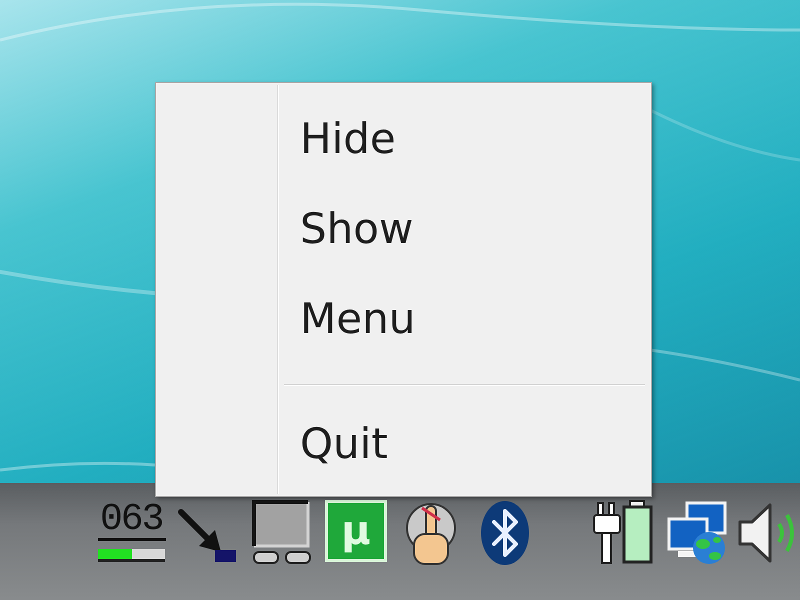 This screenshot has width=800, height=600. What do you see at coordinates (471, 138) in the screenshot?
I see `menu-item: Hide` at bounding box center [471, 138].